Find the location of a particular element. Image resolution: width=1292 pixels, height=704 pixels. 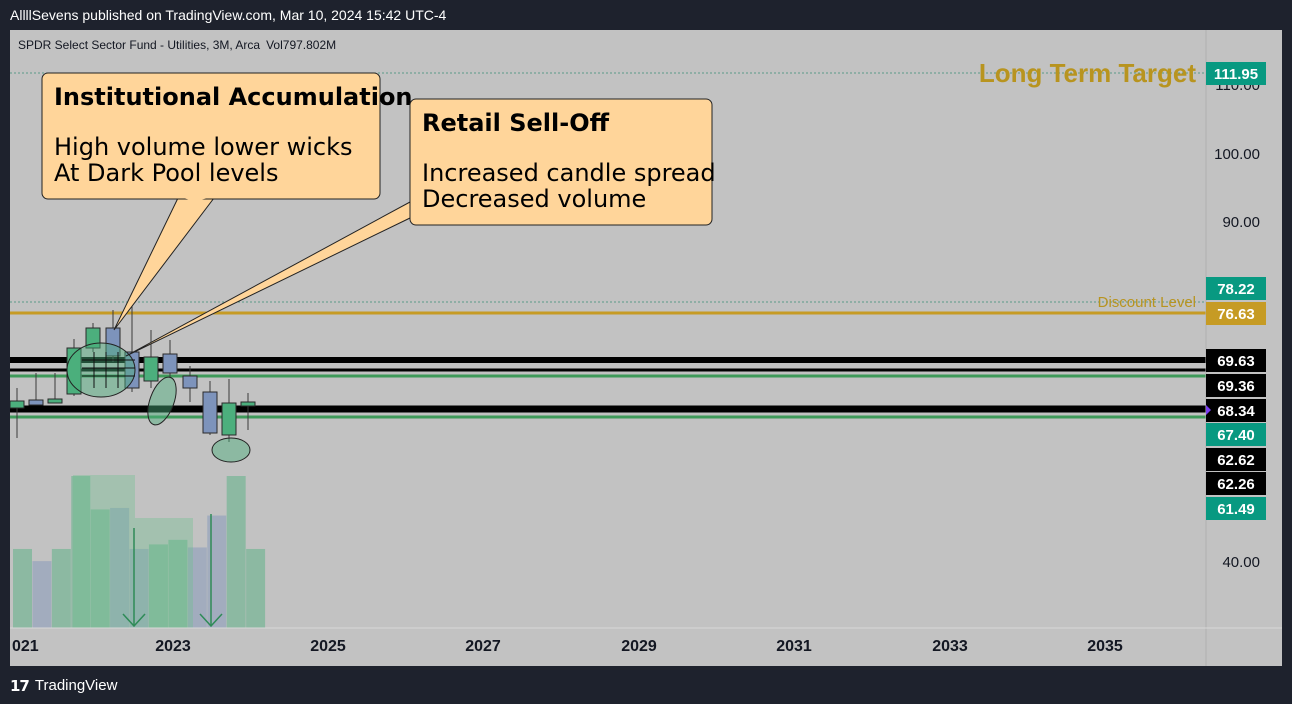

price-badge-text: 62.26 is located at coordinates (1236, 484).